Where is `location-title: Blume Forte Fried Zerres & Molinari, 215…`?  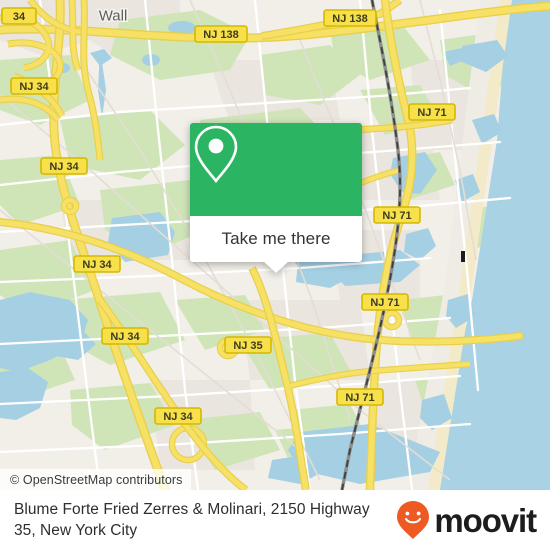 location-title: Blume Forte Fried Zerres & Molinari, 215… is located at coordinates (192, 520).